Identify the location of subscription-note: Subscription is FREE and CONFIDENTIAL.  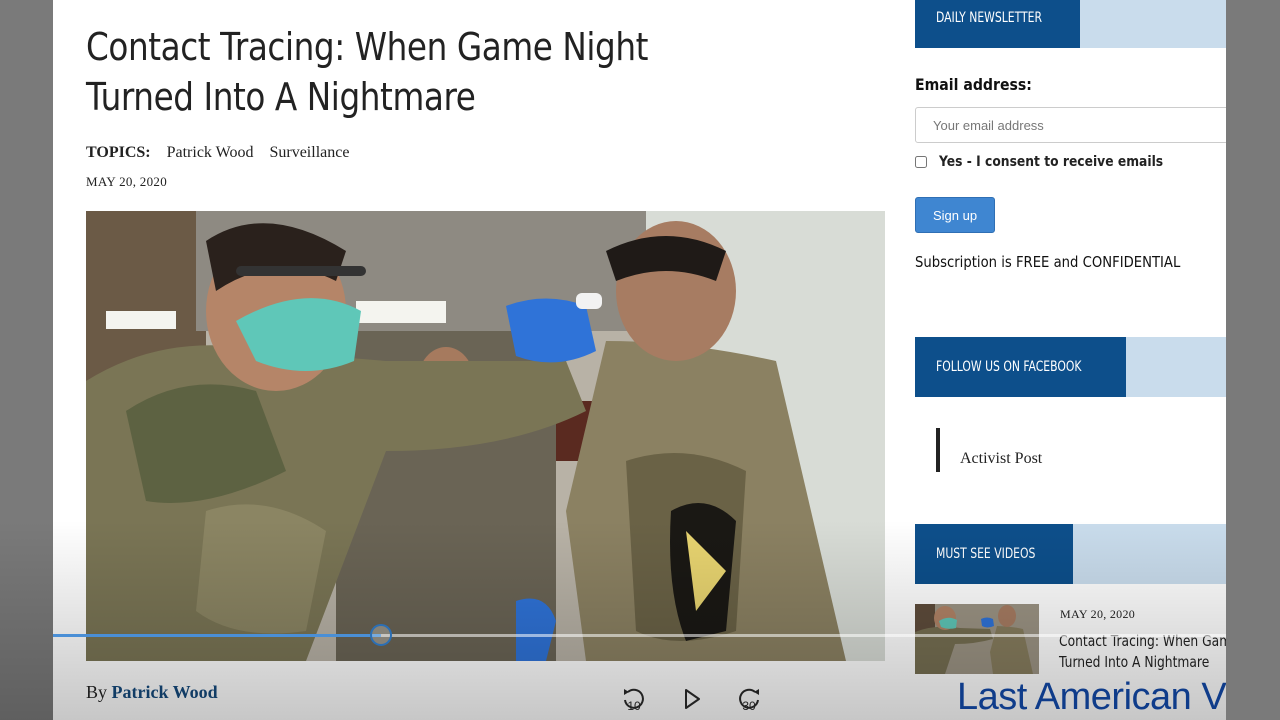
(1048, 262).